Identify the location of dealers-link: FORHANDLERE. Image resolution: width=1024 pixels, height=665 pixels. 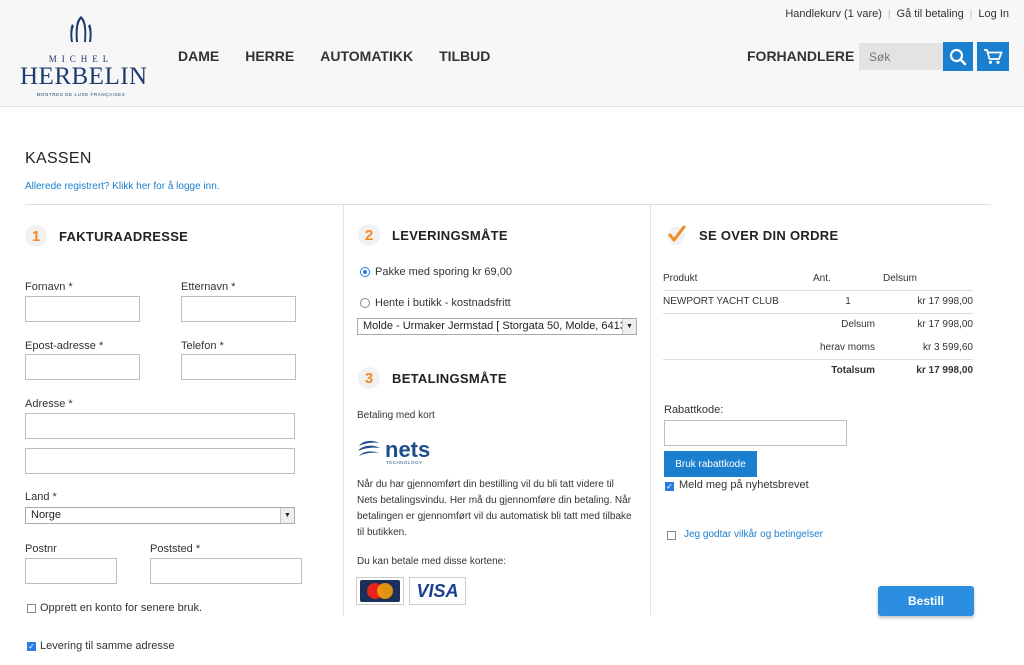
(800, 56).